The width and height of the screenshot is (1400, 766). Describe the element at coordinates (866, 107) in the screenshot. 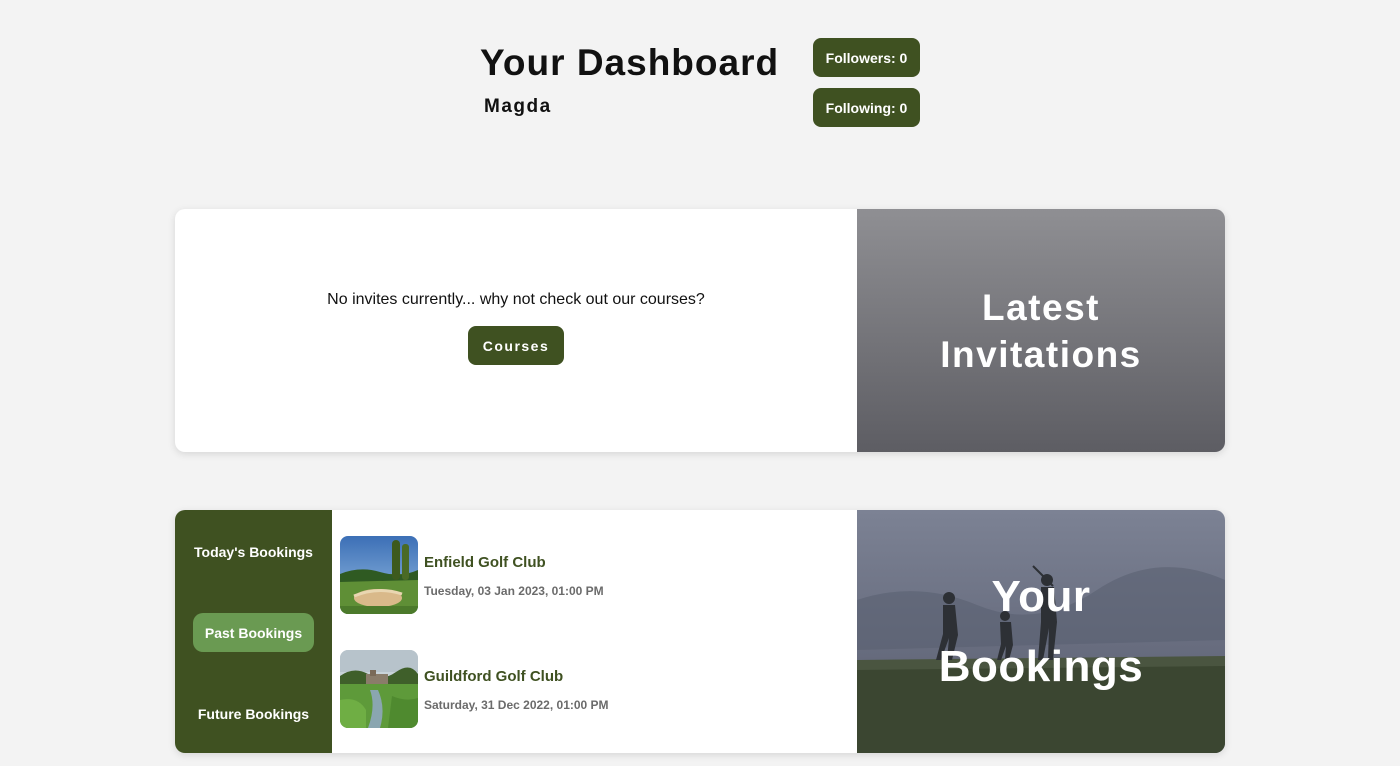

I see `following-button: Following: 0` at that location.